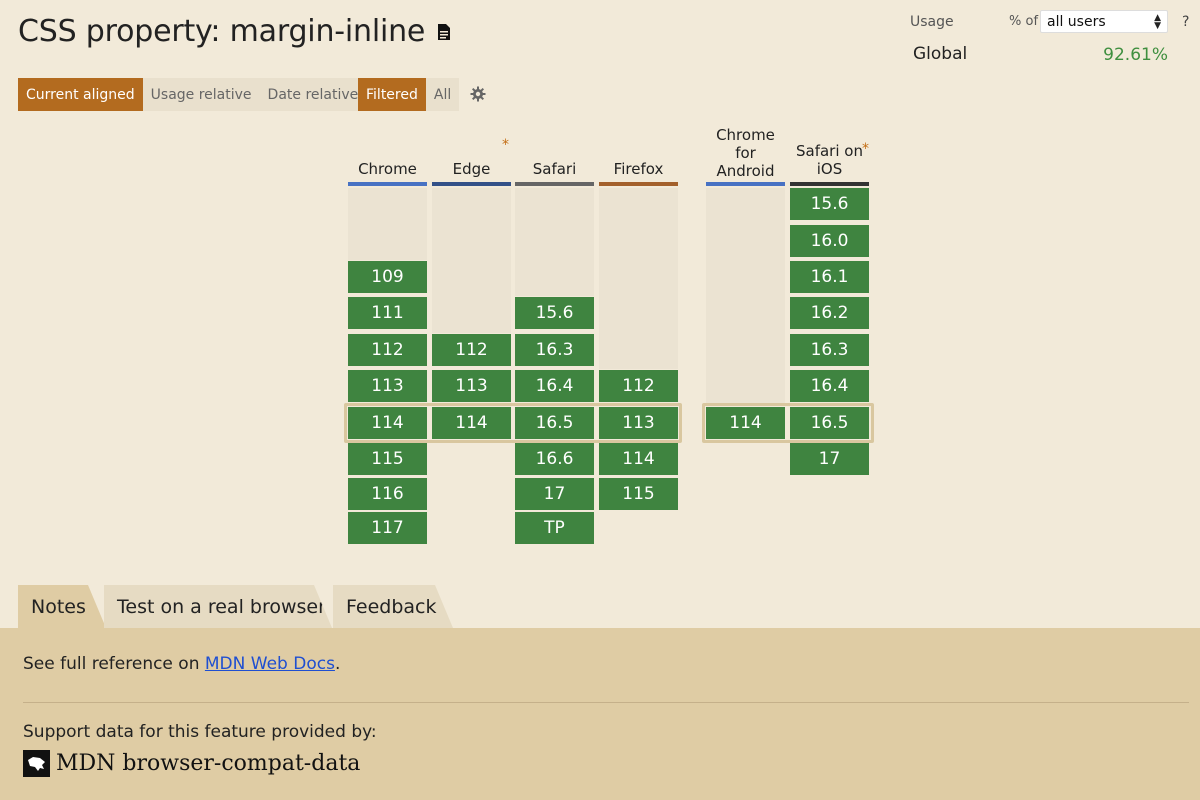  Describe the element at coordinates (829, 313) in the screenshot. I see `version-cell: 16.2` at that location.